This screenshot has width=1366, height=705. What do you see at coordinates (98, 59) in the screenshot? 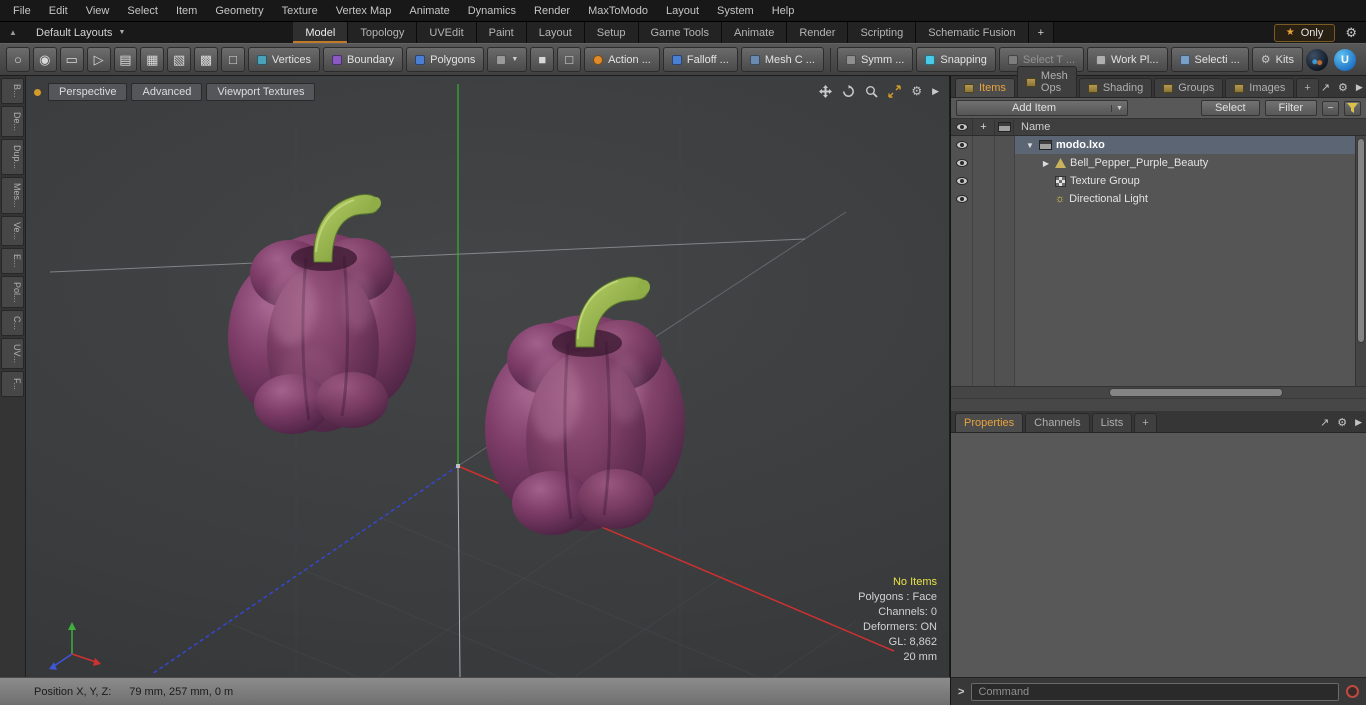
I see `cursor-tool-icon: ▷` at bounding box center [98, 59].